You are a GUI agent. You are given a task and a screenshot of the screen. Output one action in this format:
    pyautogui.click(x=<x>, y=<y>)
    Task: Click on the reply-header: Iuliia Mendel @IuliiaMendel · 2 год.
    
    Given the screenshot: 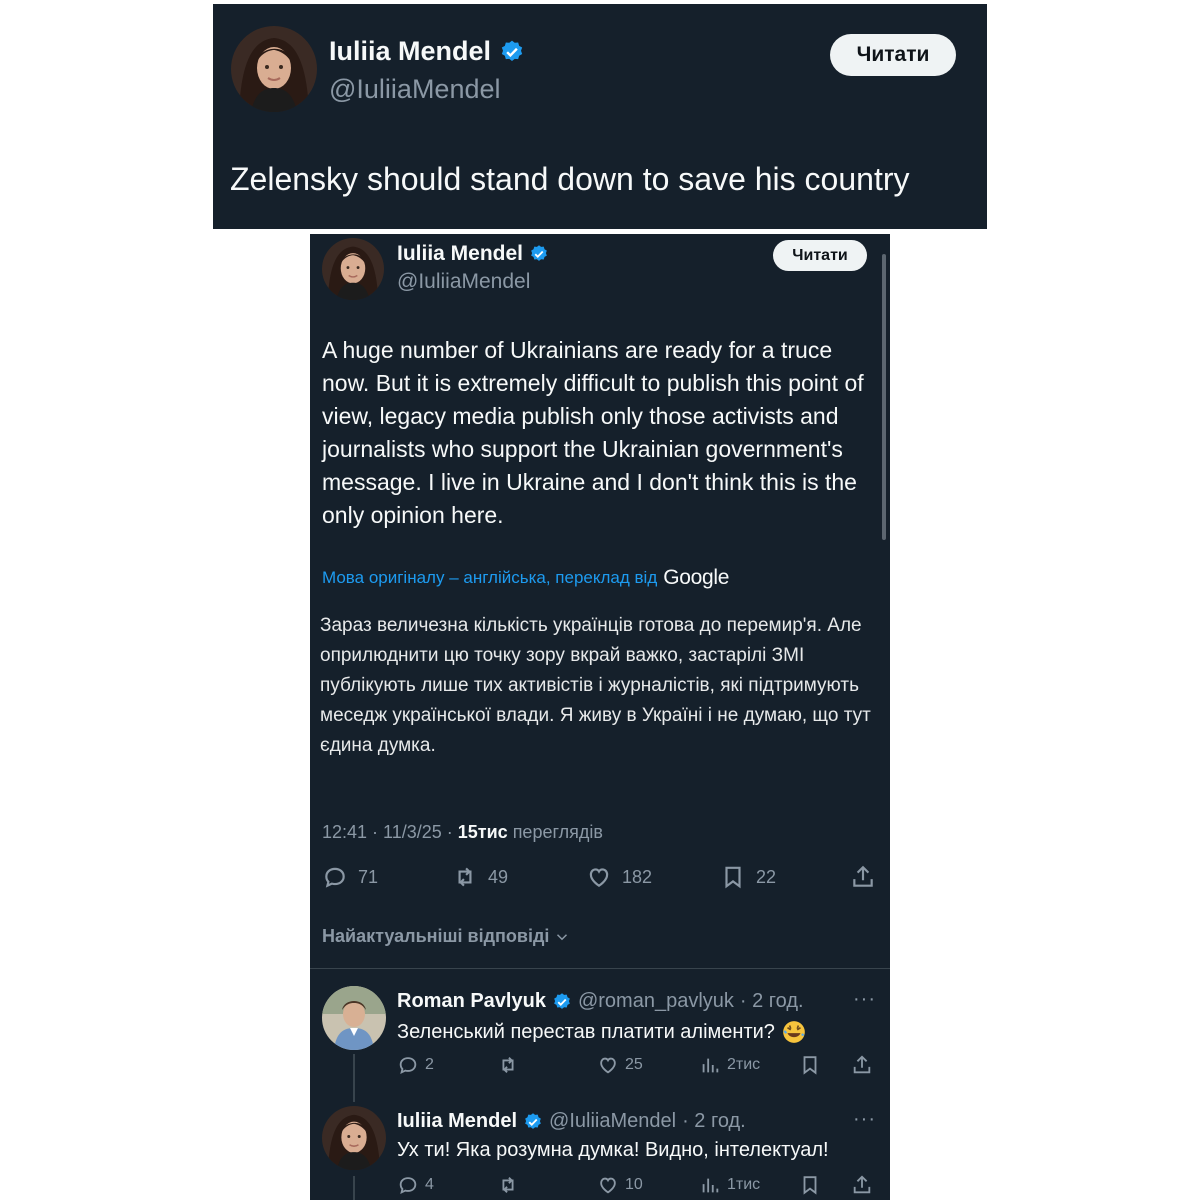 What is the action you would take?
    pyautogui.click(x=571, y=1121)
    